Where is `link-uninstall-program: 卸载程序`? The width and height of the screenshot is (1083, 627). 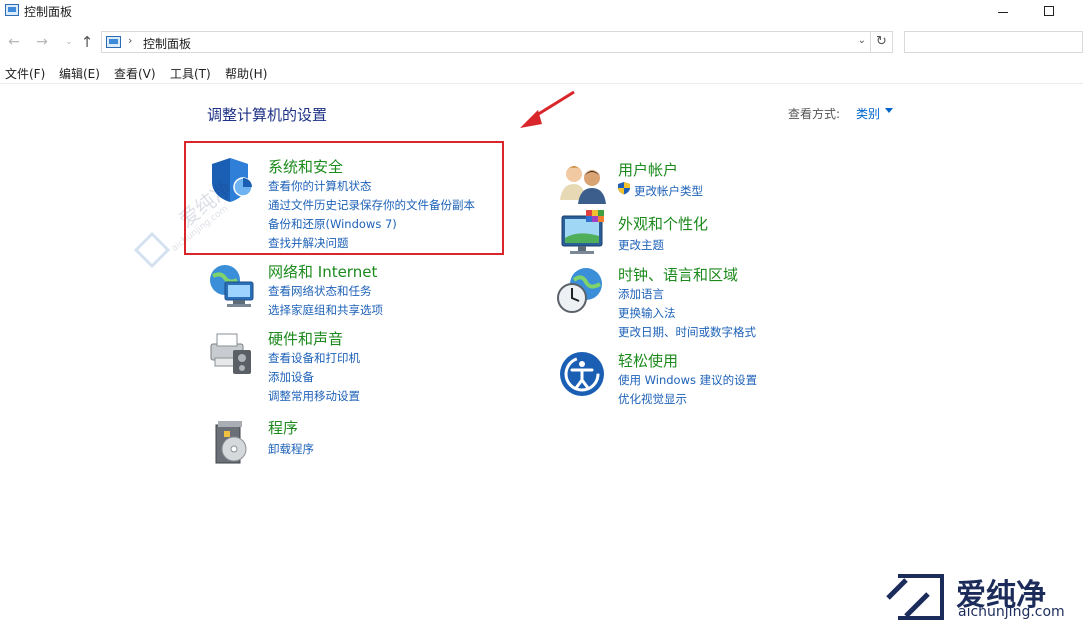
link-uninstall-program: 卸载程序 is located at coordinates (291, 449).